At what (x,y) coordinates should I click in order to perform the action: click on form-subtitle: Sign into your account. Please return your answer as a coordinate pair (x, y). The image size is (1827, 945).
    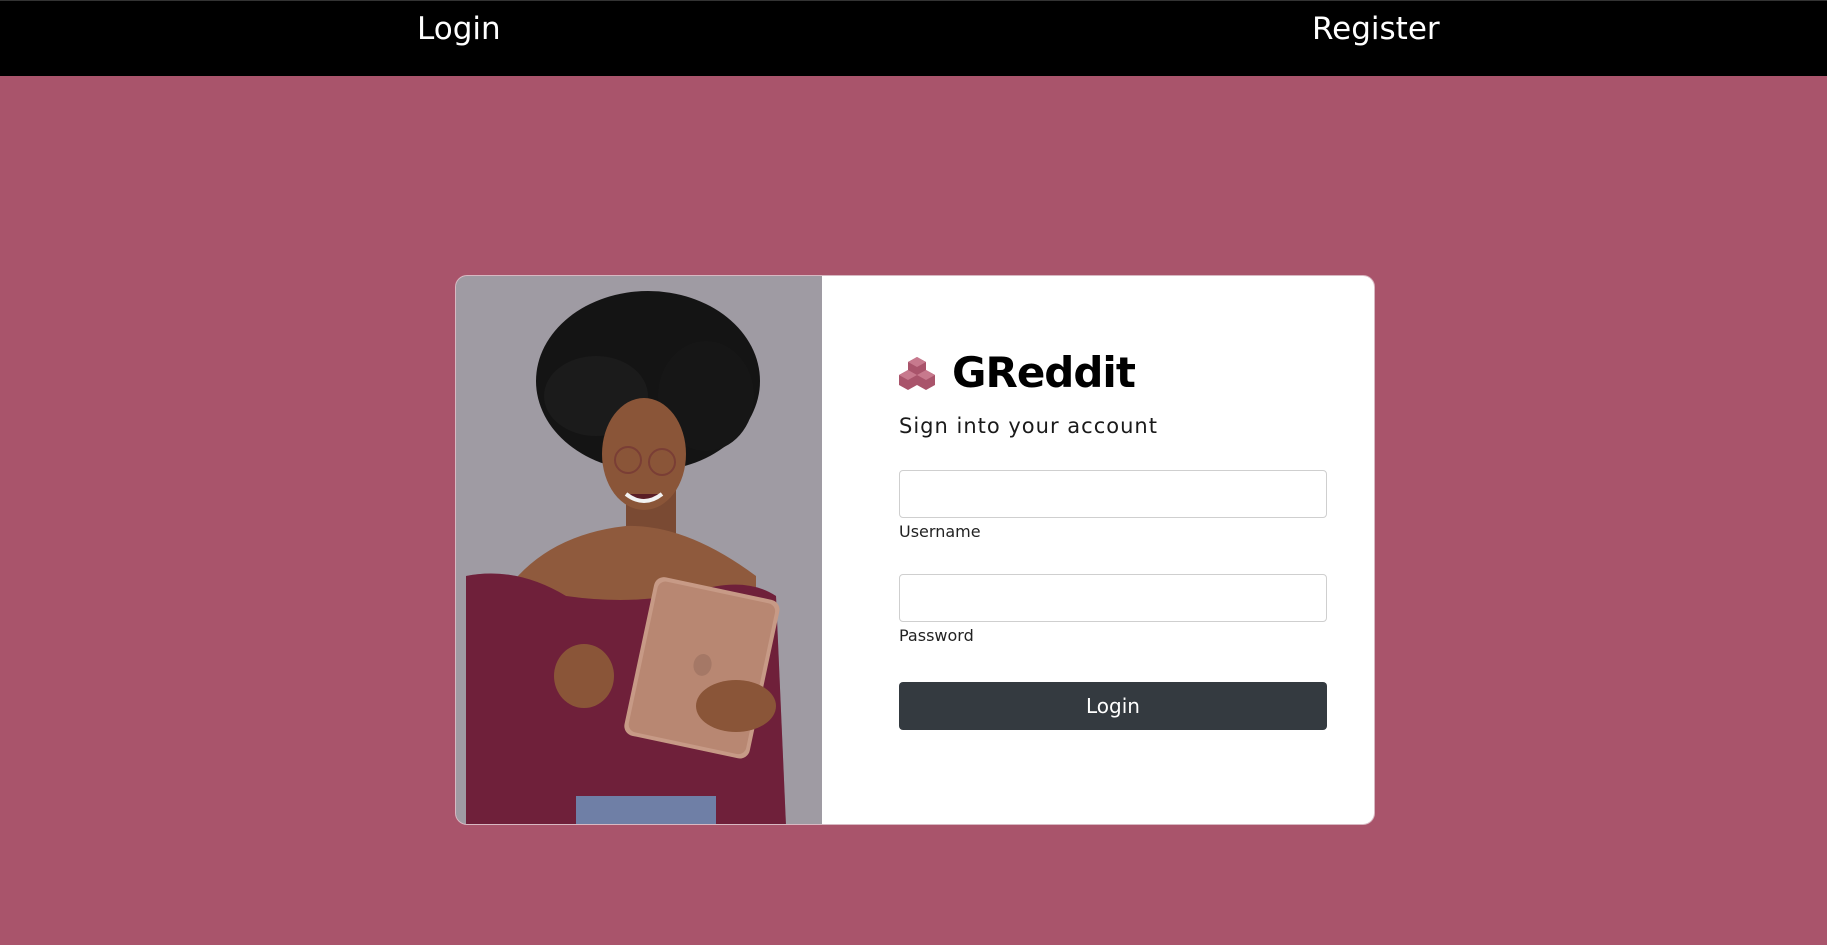
    Looking at the image, I should click on (1028, 426).